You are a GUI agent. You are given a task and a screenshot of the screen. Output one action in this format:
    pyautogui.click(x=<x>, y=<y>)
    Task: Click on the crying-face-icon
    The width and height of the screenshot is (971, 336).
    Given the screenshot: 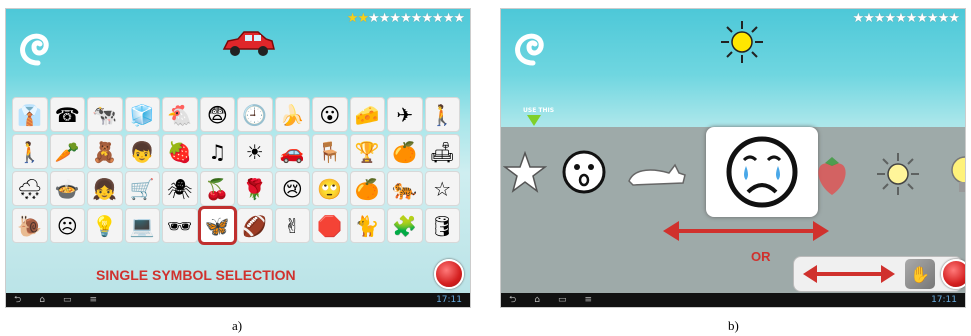 What is the action you would take?
    pyautogui.click(x=762, y=172)
    